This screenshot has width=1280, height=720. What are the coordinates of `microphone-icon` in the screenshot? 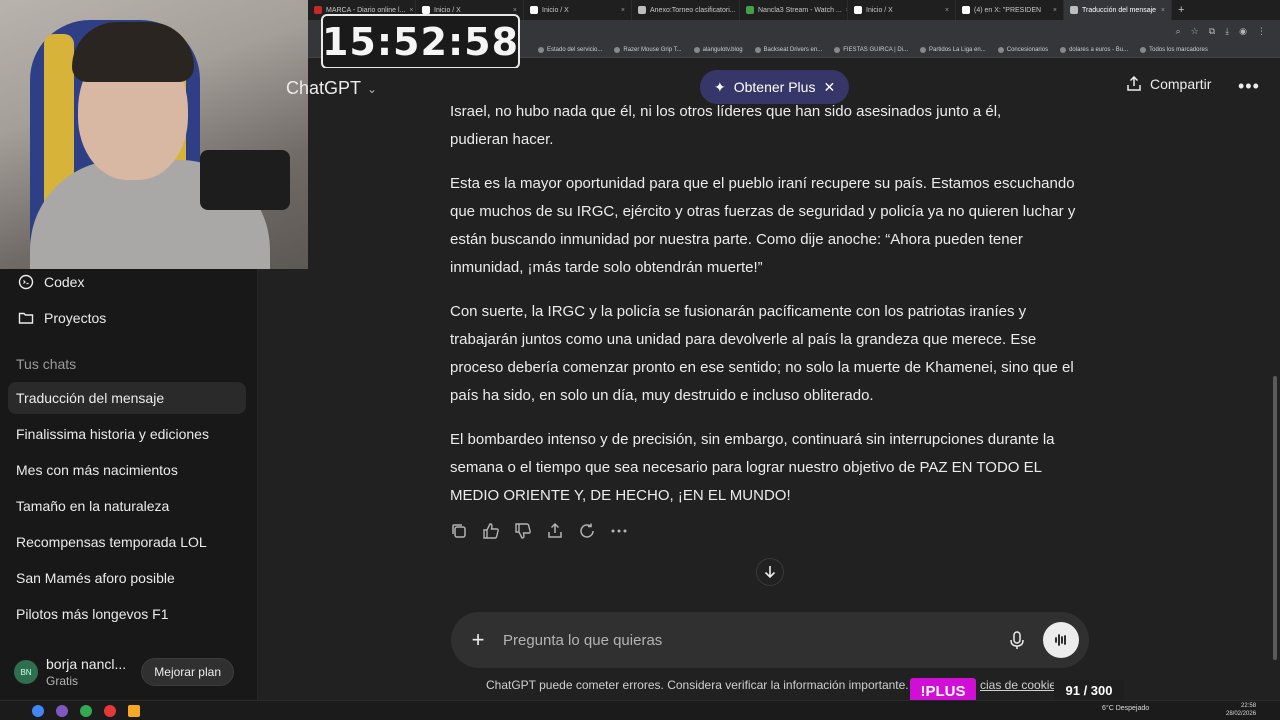 It's located at (1017, 640).